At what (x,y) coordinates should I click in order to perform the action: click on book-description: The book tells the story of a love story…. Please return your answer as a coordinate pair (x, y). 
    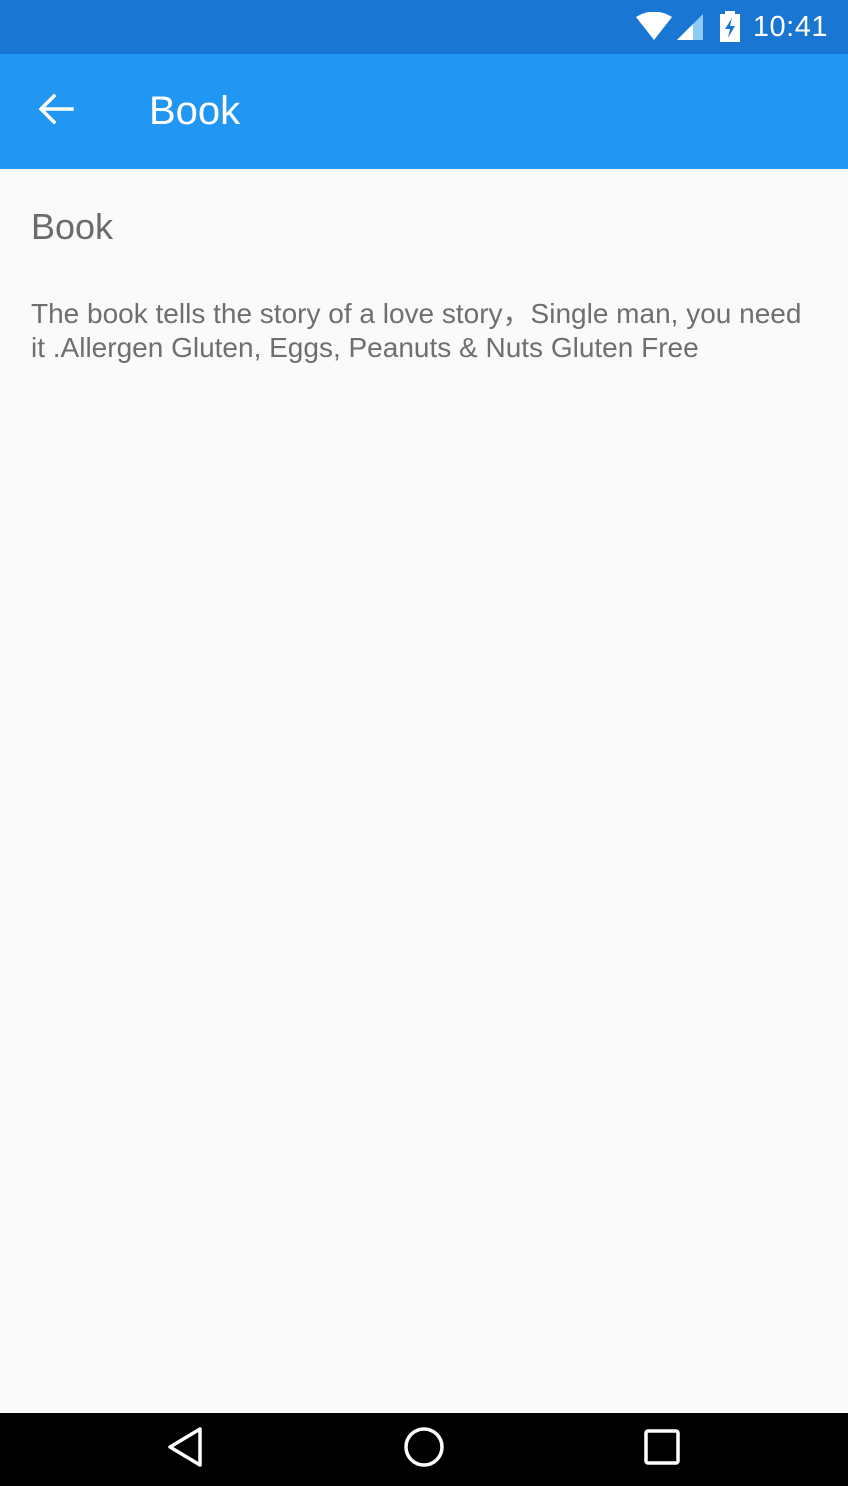
    Looking at the image, I should click on (416, 330).